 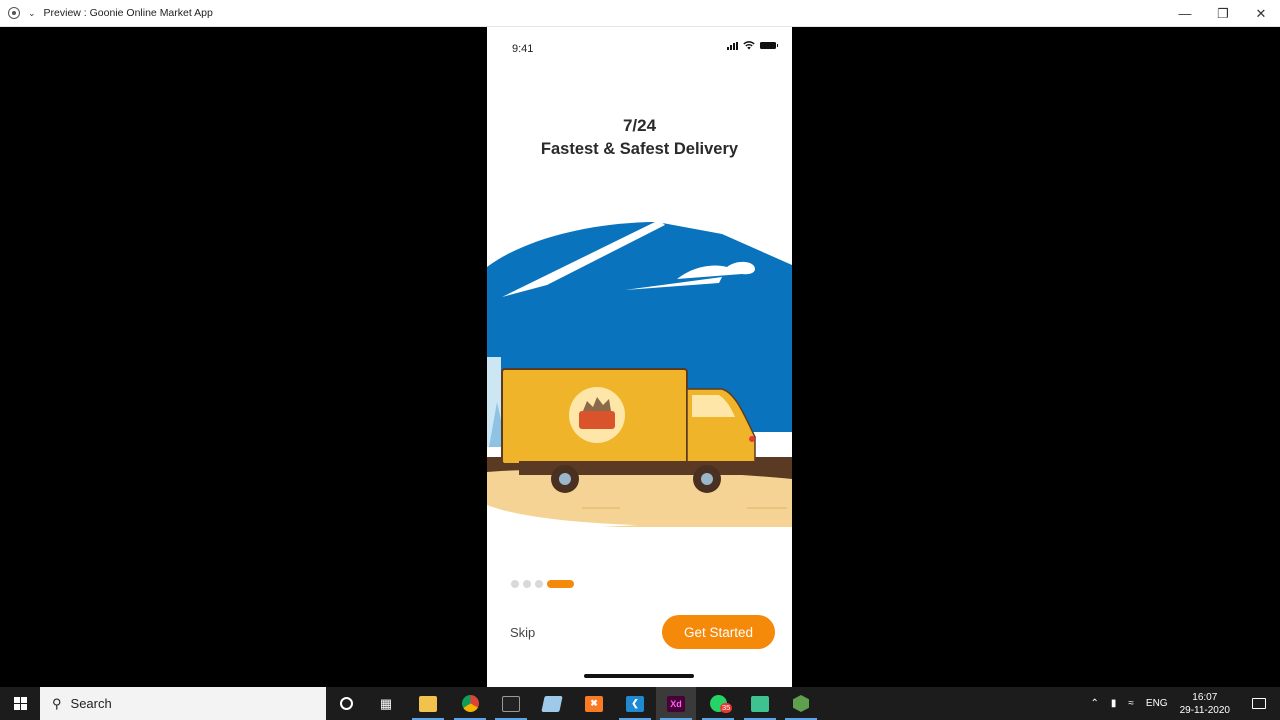 I want to click on system-tray: ⌃ ▮ ≈ ENG 16:07 29-11-2020, so click(x=1185, y=703).